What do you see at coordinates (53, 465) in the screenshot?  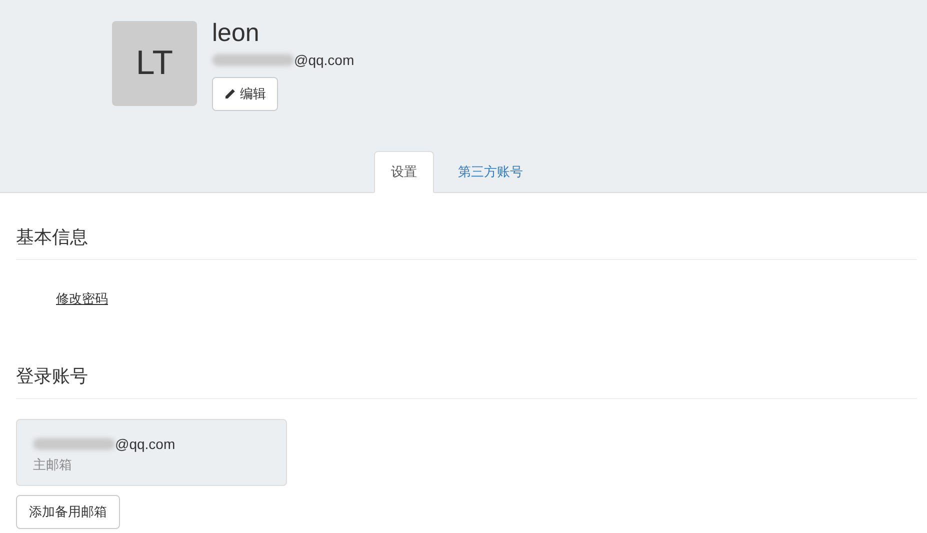 I see `account-label: 主邮箱` at bounding box center [53, 465].